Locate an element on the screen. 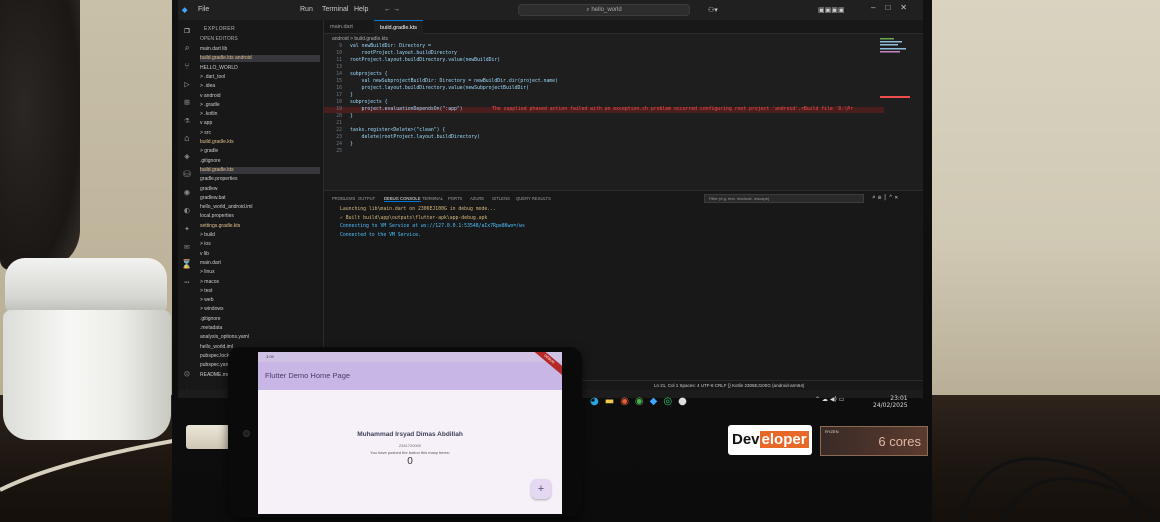 Image resolution: width=1160 pixels, height=522 pixels. tree-item: > ios is located at coordinates (260, 244).